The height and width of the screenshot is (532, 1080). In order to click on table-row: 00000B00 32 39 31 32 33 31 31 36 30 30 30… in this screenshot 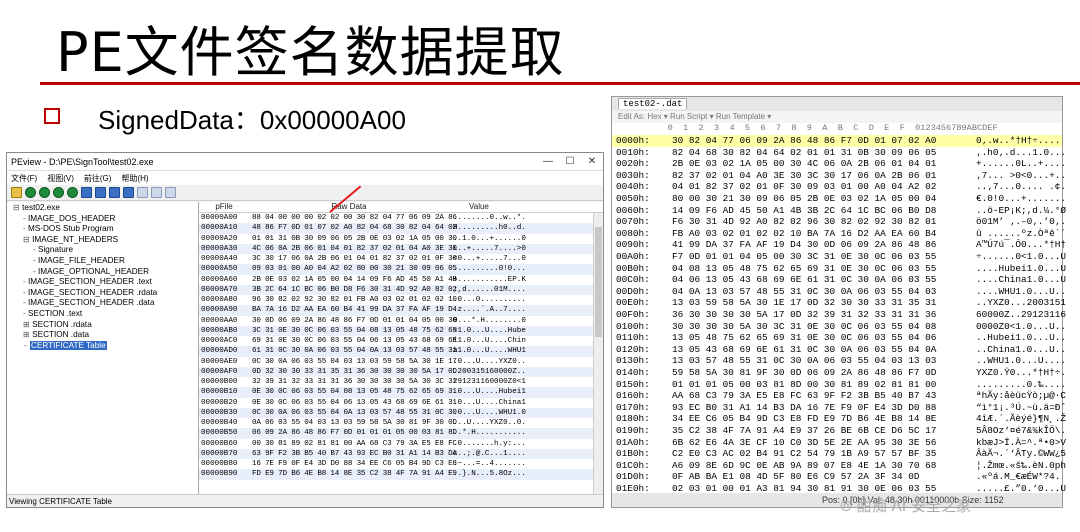, I will do `click(401, 382)`.